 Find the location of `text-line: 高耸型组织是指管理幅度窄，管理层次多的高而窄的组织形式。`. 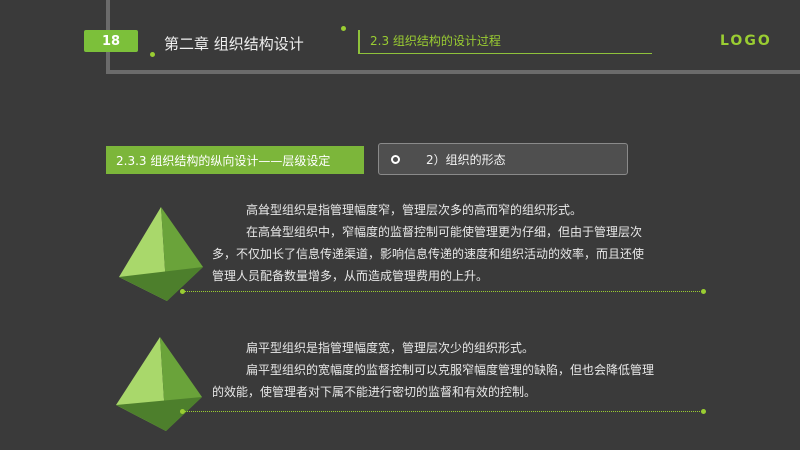

text-line: 高耸型组织是指管理幅度窄，管理层次多的高而窄的组织形式。 is located at coordinates (414, 210).